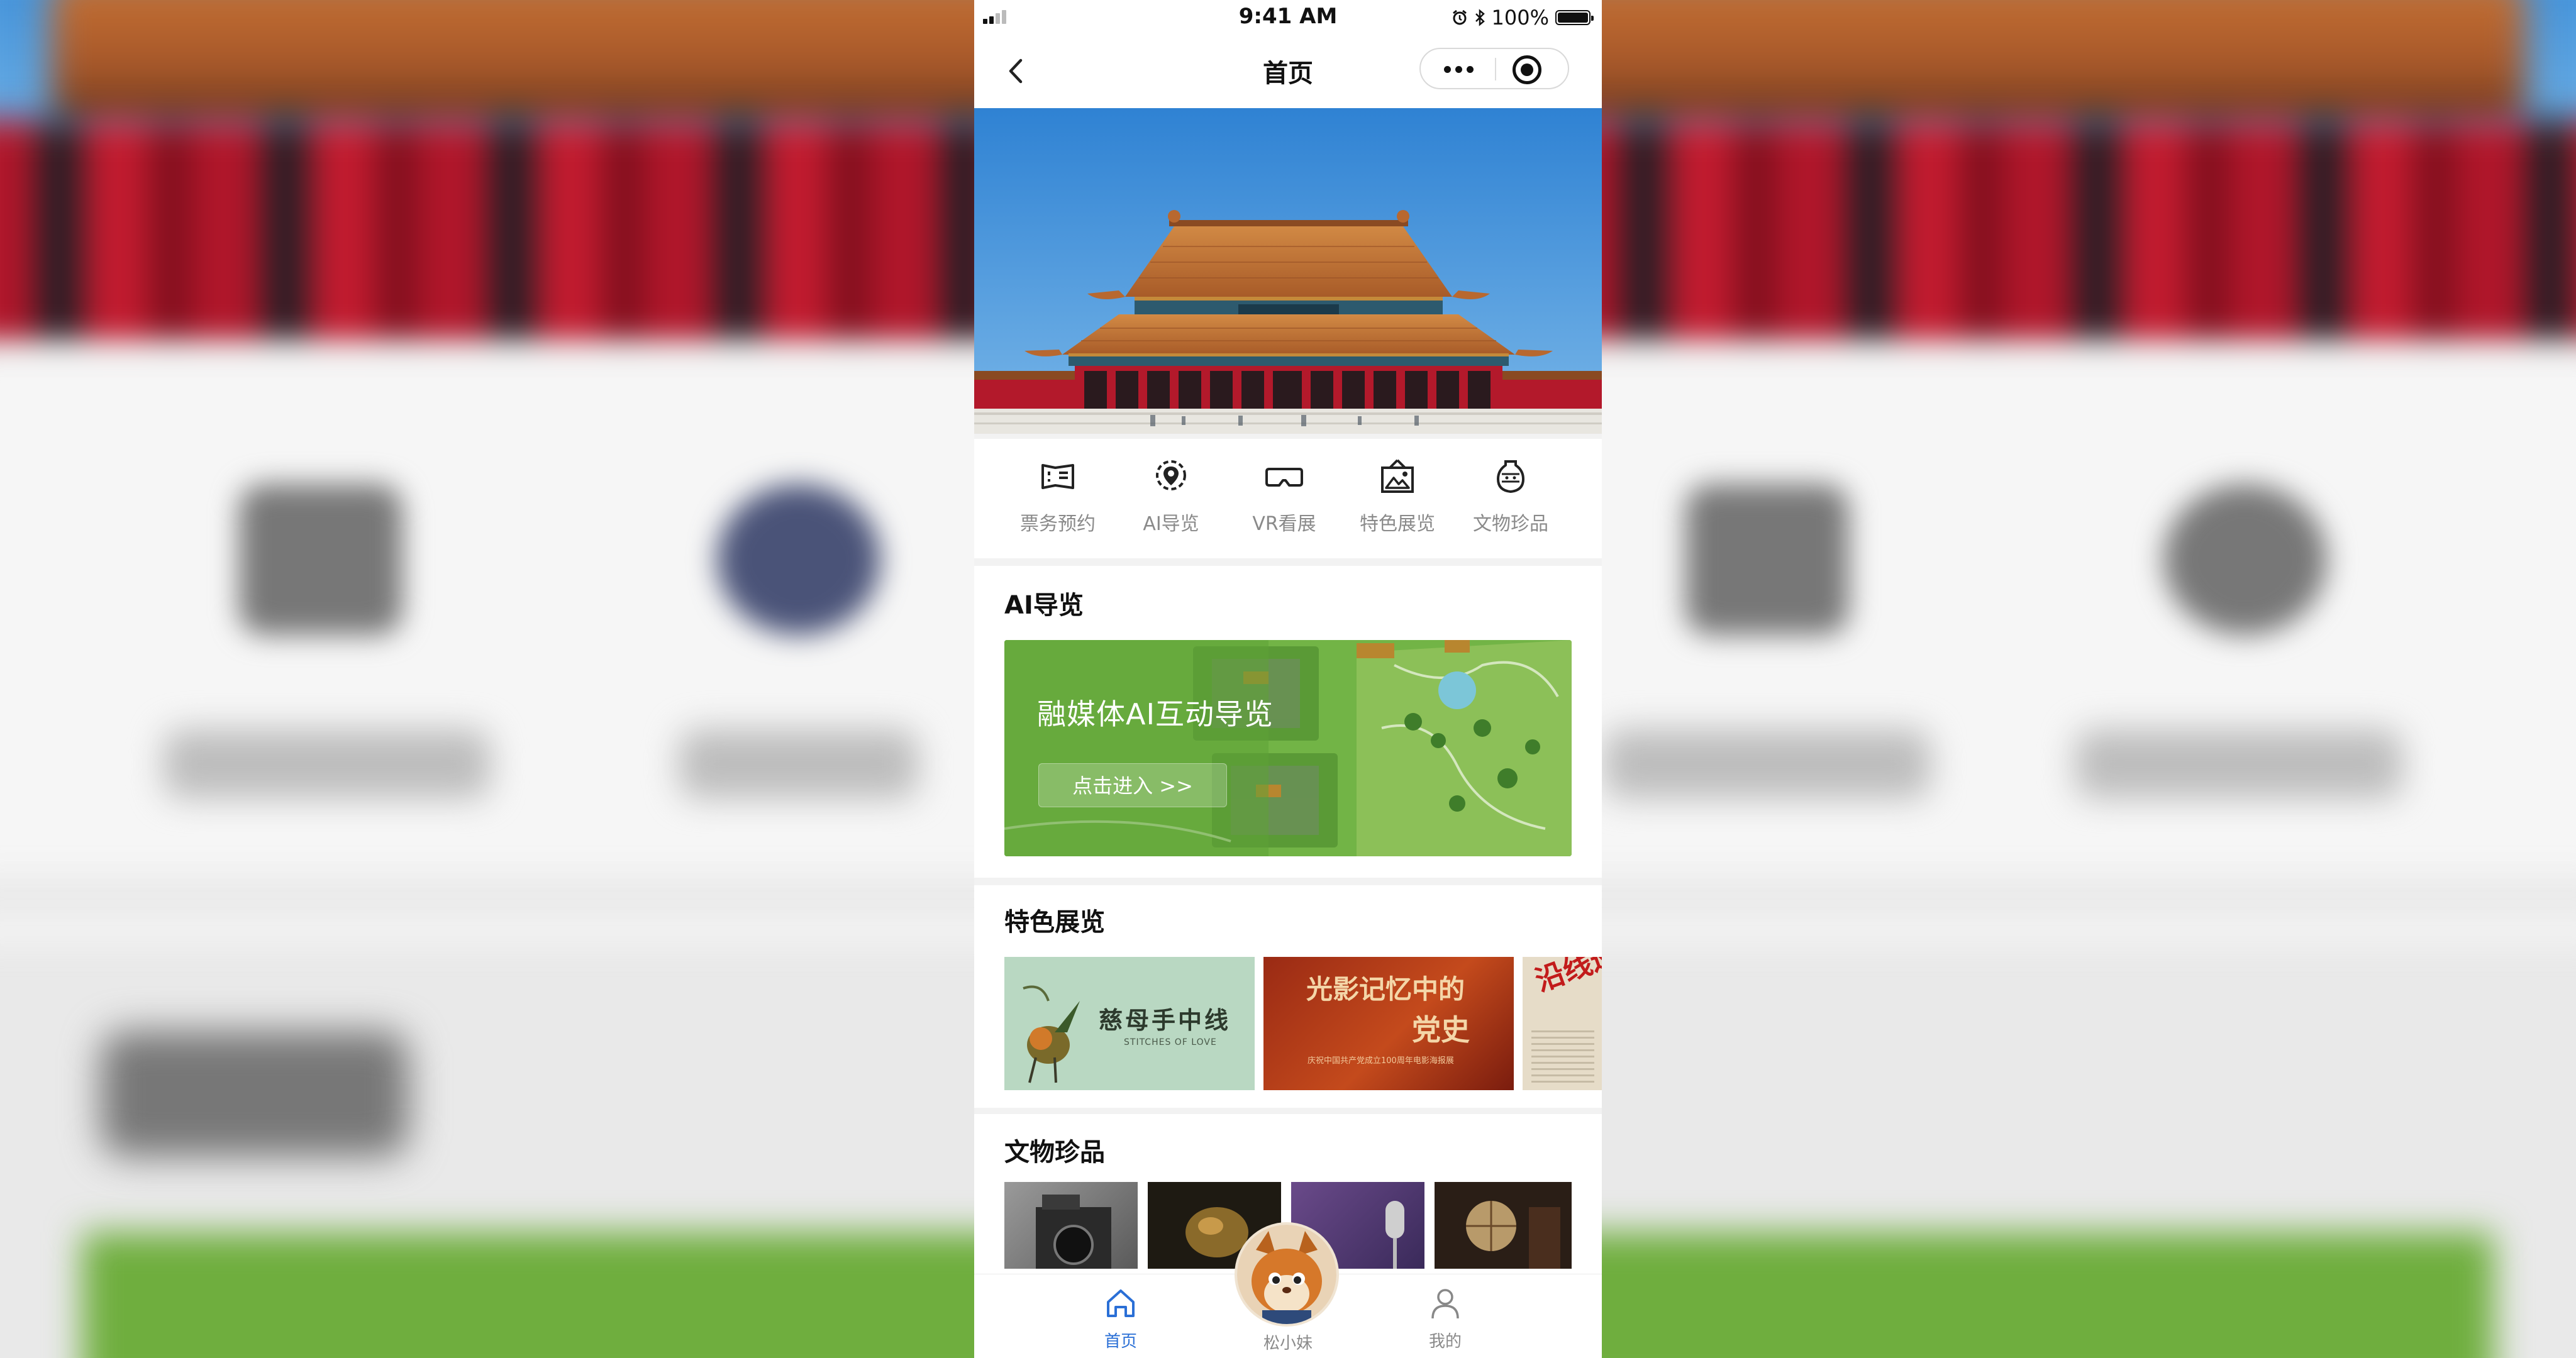 Image resolution: width=2576 pixels, height=1358 pixels. What do you see at coordinates (1445, 1341) in the screenshot?
I see `tab-label: 我的` at bounding box center [1445, 1341].